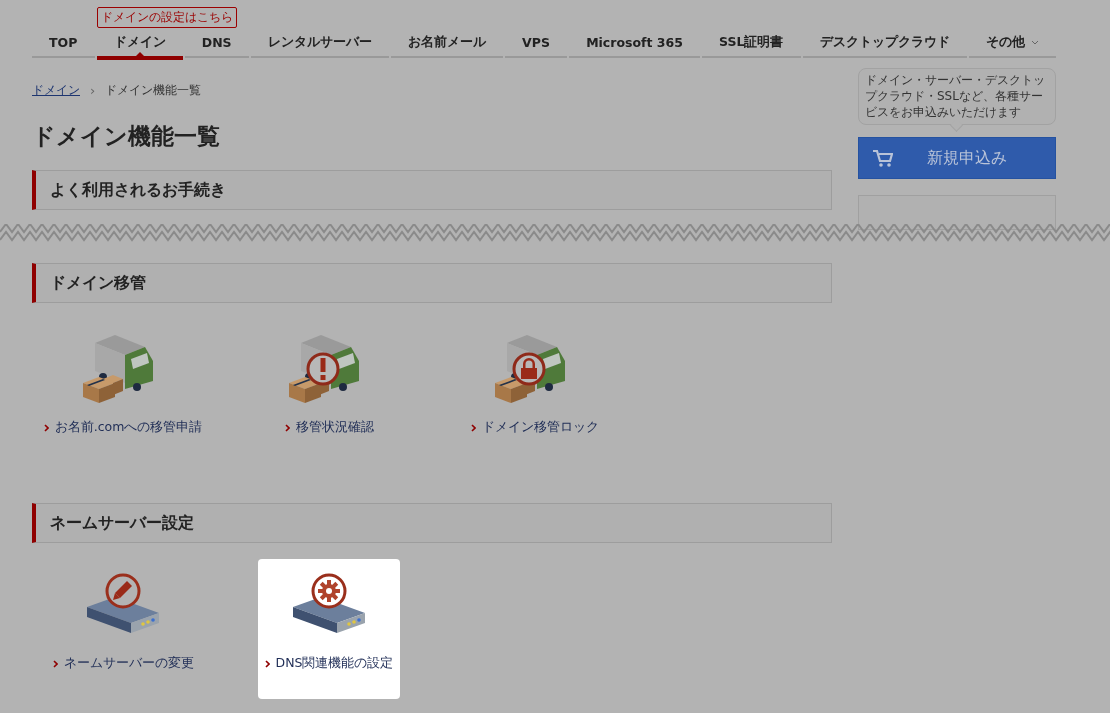  I want to click on section-heading: よく利用されるお手続き, so click(432, 190).